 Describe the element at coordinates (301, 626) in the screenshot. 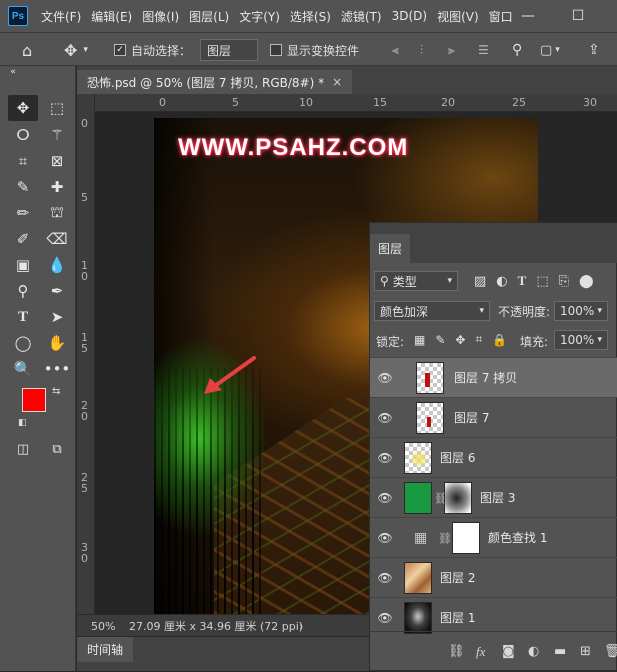

I see `status-menu-arrow-icon: ›` at that location.